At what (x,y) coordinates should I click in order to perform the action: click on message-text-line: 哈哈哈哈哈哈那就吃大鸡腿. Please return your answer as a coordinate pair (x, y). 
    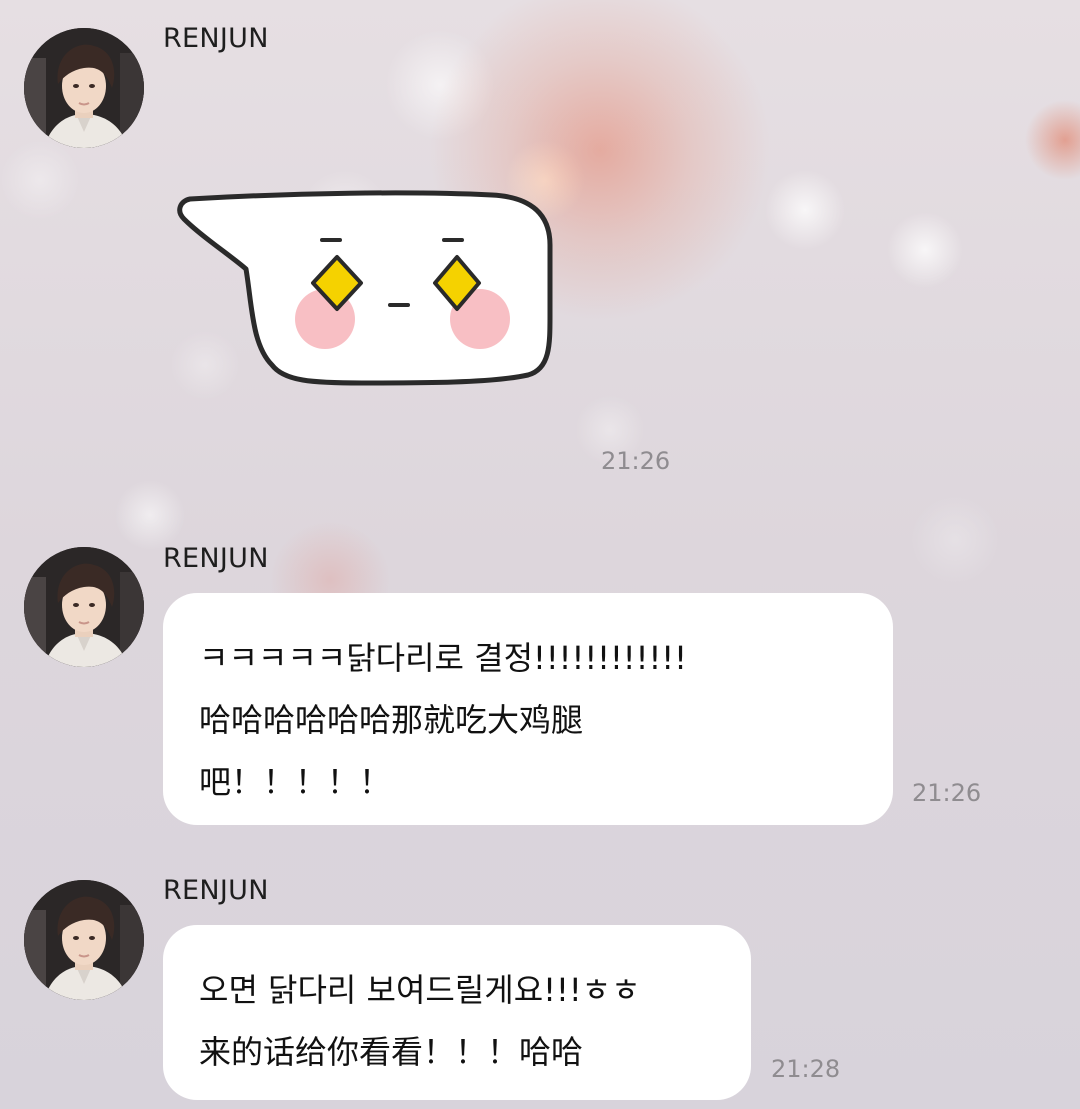
    Looking at the image, I should click on (391, 720).